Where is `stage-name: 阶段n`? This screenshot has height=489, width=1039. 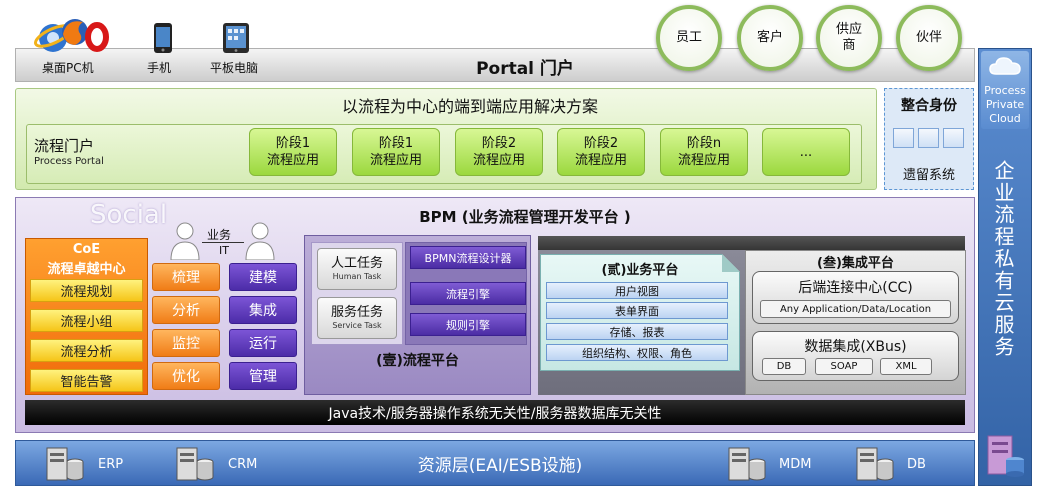
stage-name: 阶段n is located at coordinates (704, 143).